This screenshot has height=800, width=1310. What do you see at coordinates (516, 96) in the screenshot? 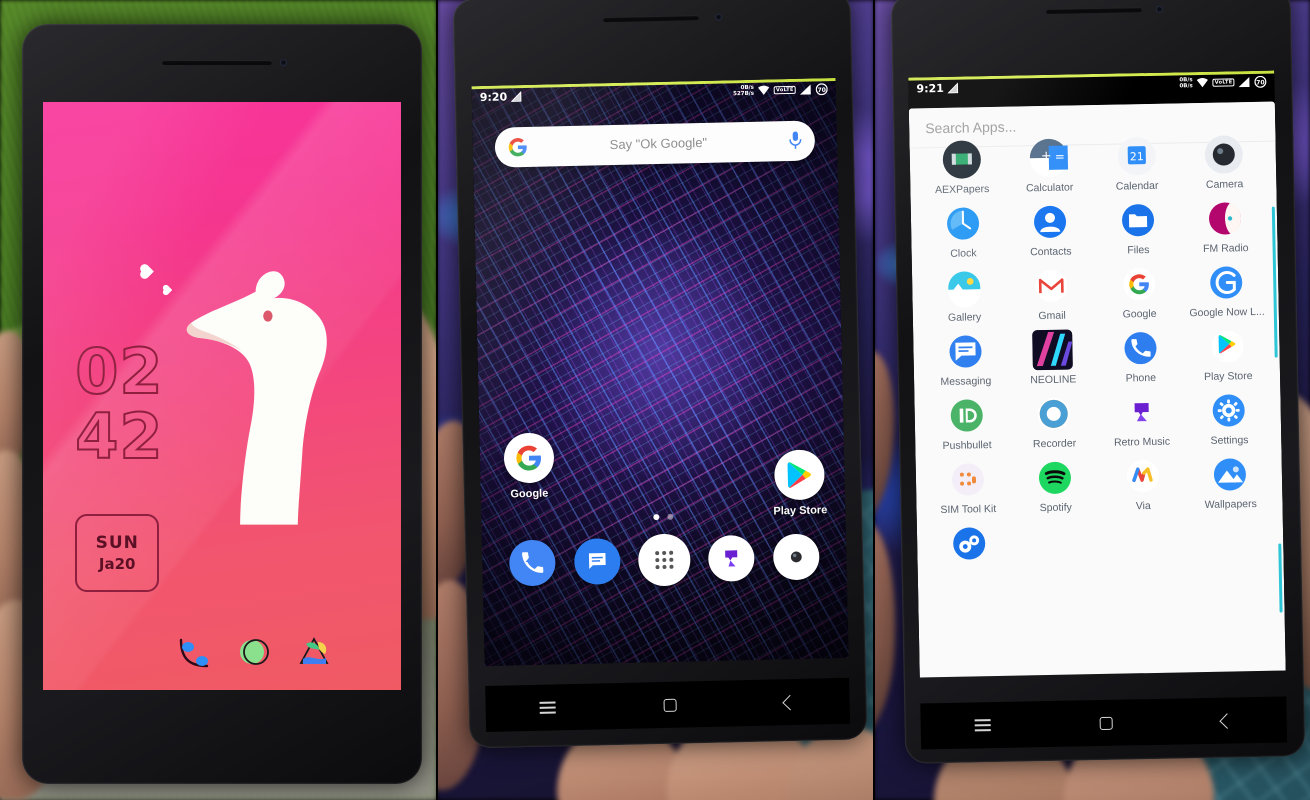
I see `signal-alt-icon` at bounding box center [516, 96].